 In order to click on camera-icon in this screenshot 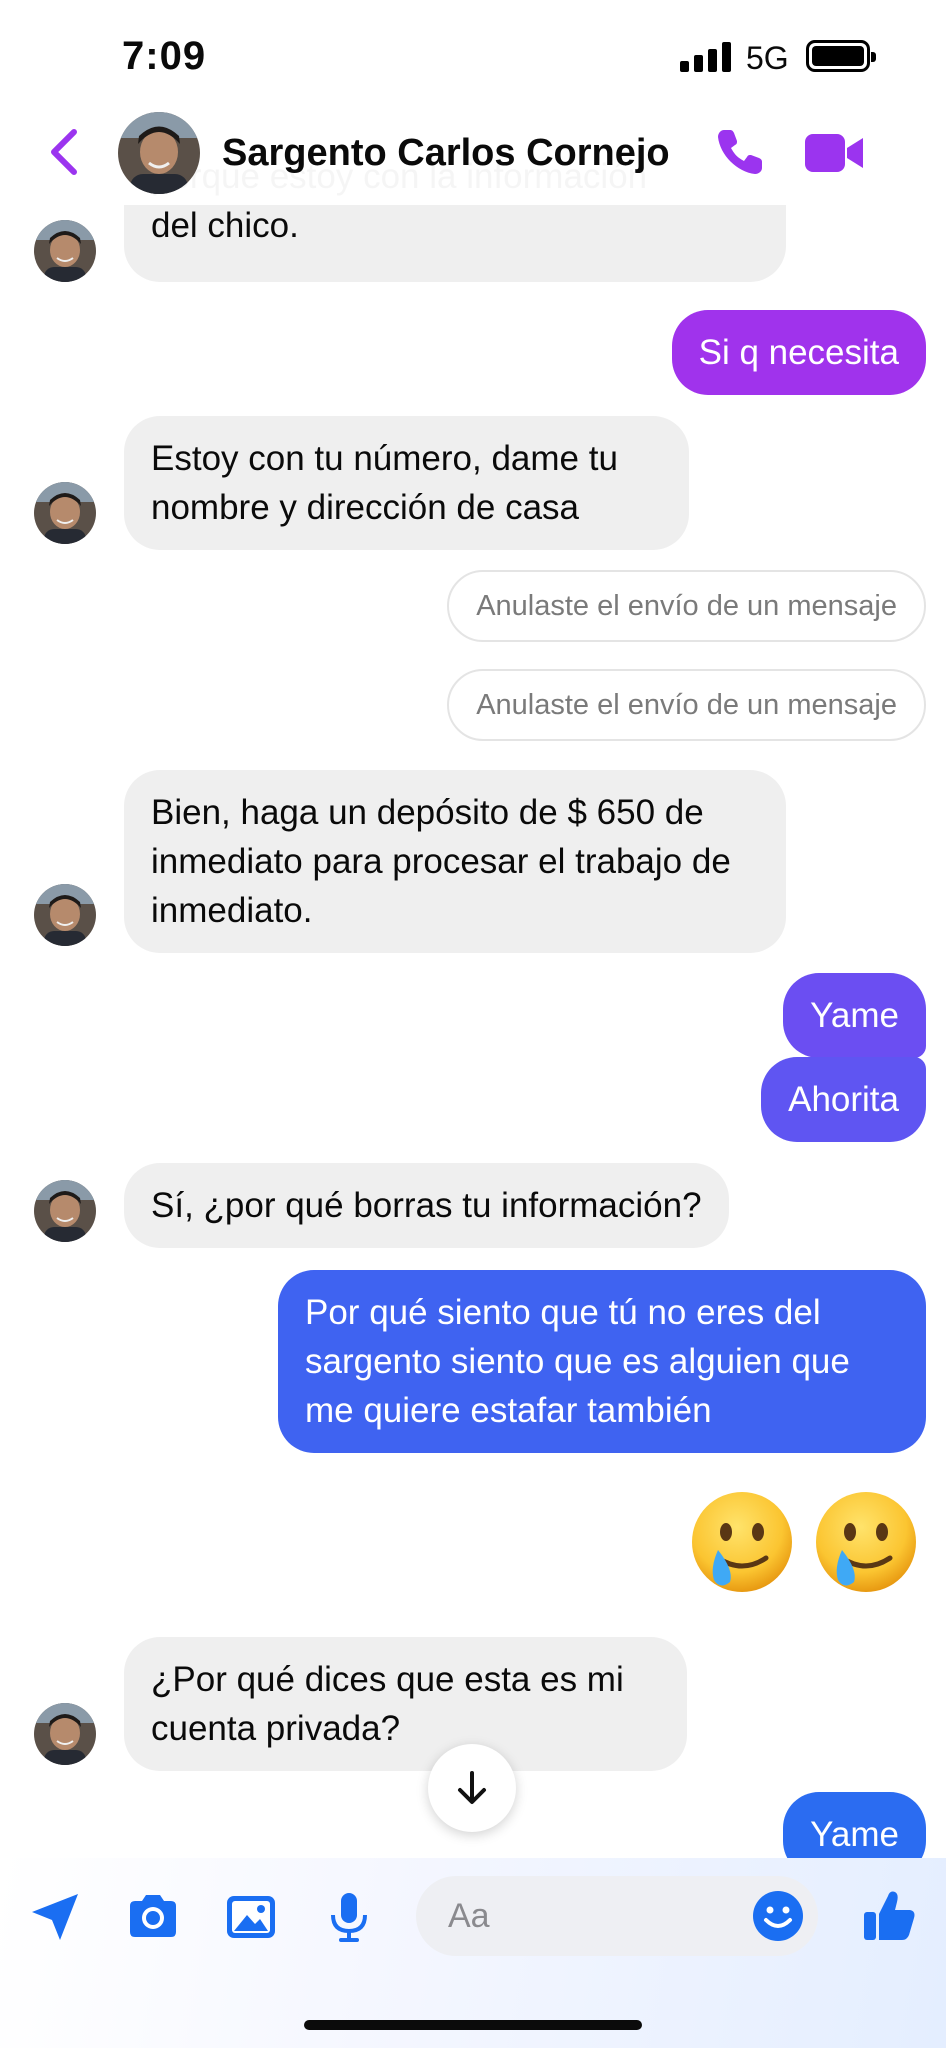, I will do `click(153, 1917)`.